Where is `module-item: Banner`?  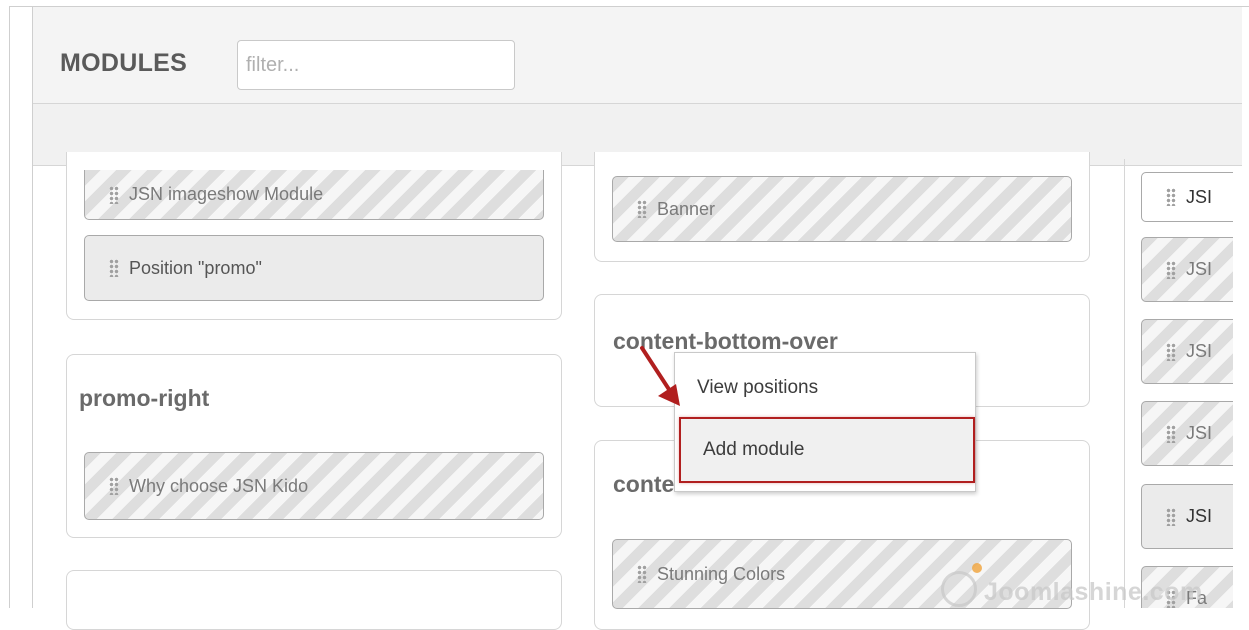 module-item: Banner is located at coordinates (842, 209).